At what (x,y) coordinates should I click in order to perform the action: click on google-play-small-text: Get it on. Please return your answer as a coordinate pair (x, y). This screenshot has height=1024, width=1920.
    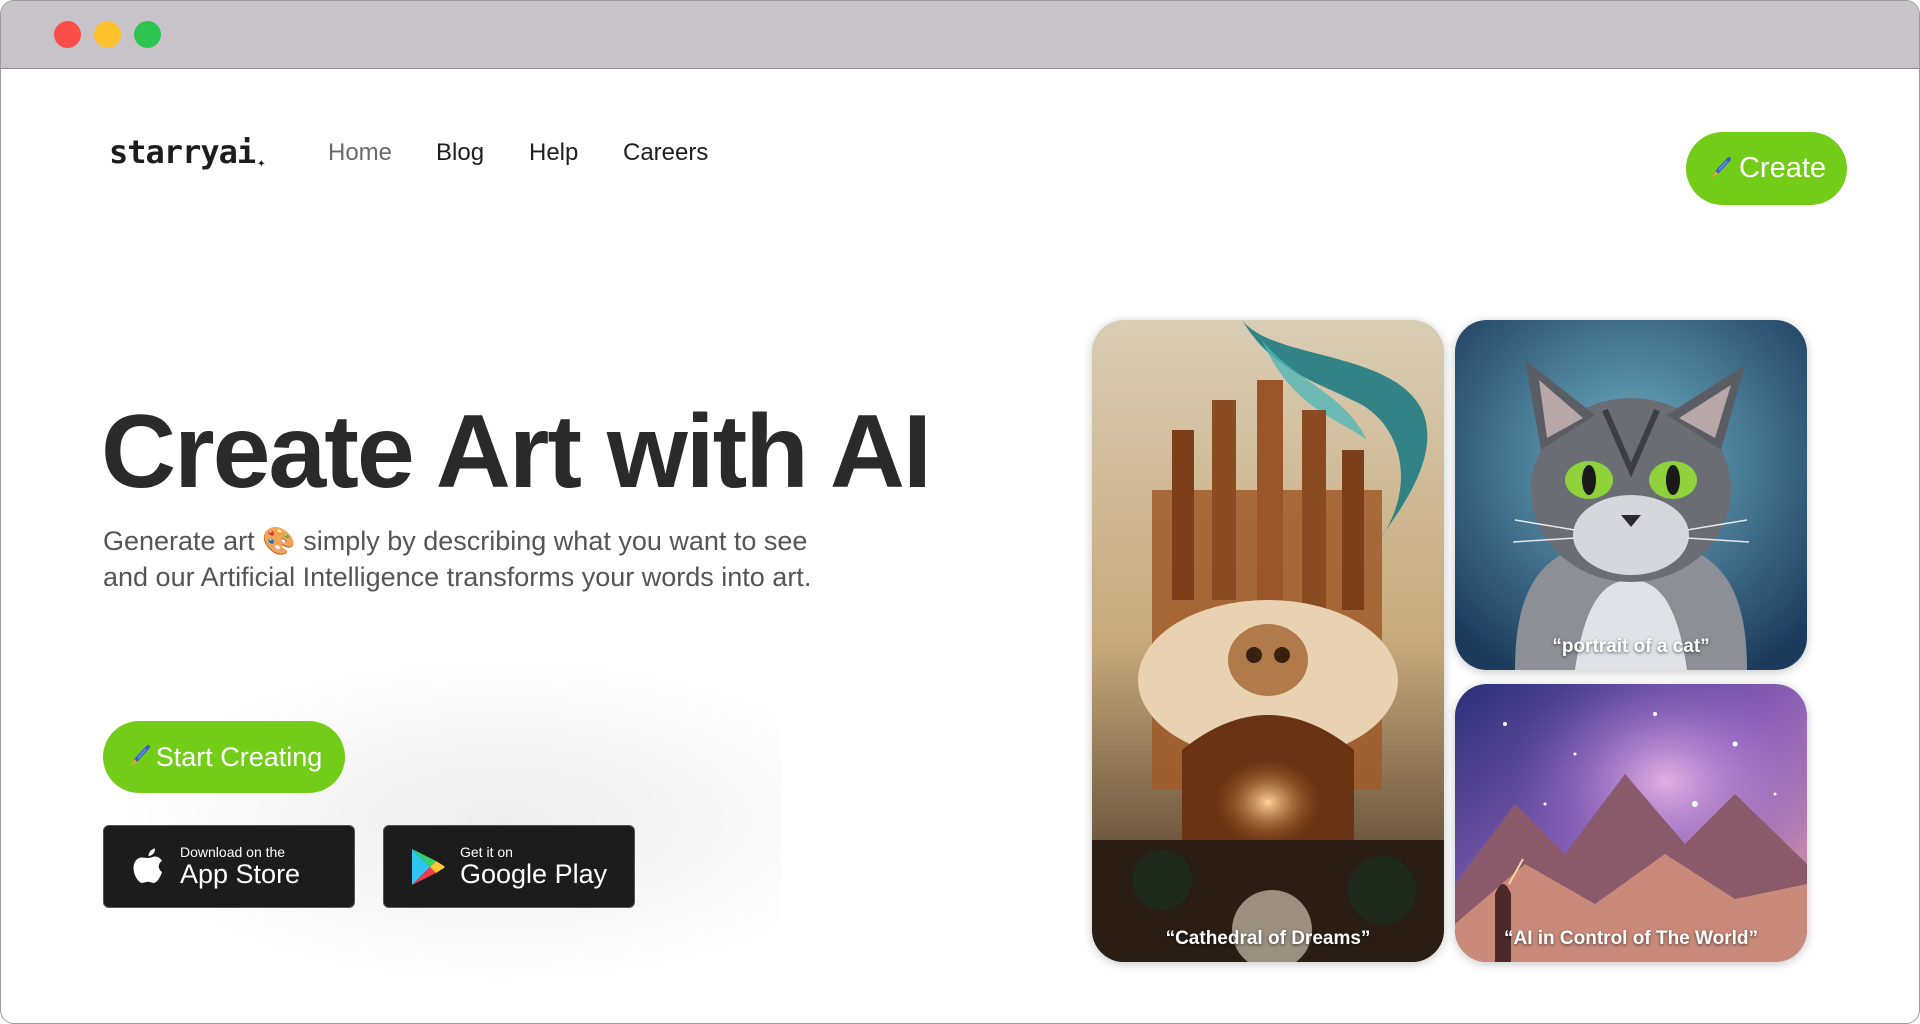
    Looking at the image, I should click on (486, 851).